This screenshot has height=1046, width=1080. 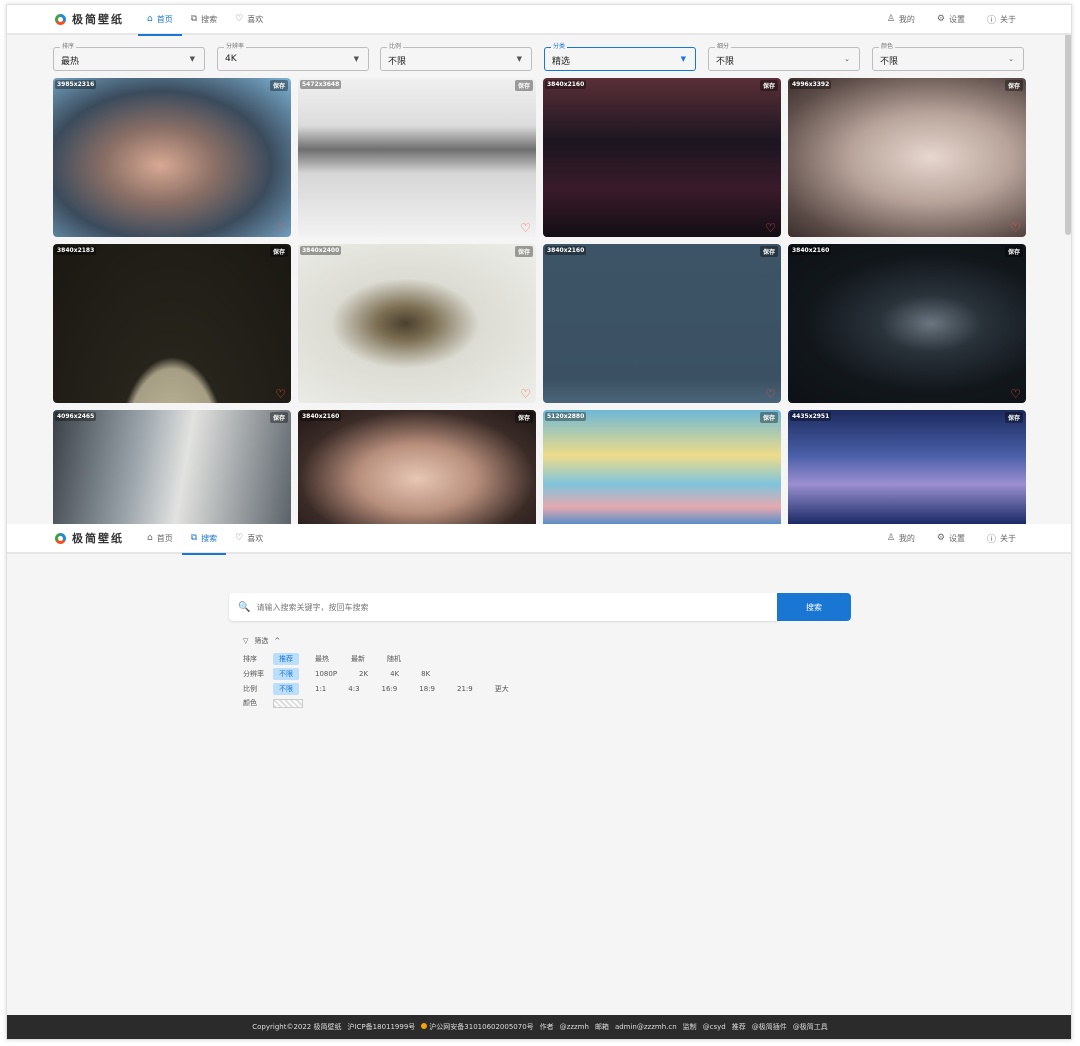 What do you see at coordinates (465, 689) in the screenshot?
I see `ratio-option: 21:9` at bounding box center [465, 689].